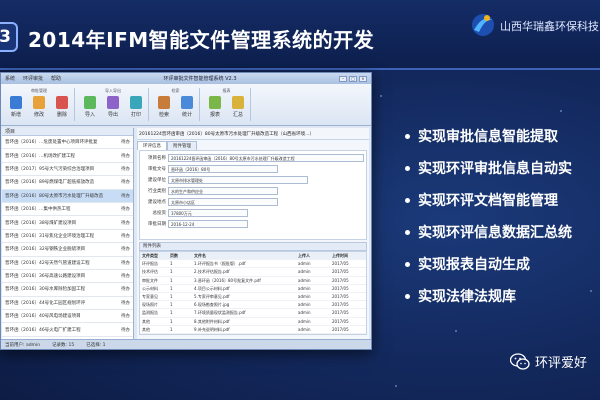 The image size is (600, 400). Describe the element at coordinates (340, 255) in the screenshot. I see `column-header: 上传时间` at that location.